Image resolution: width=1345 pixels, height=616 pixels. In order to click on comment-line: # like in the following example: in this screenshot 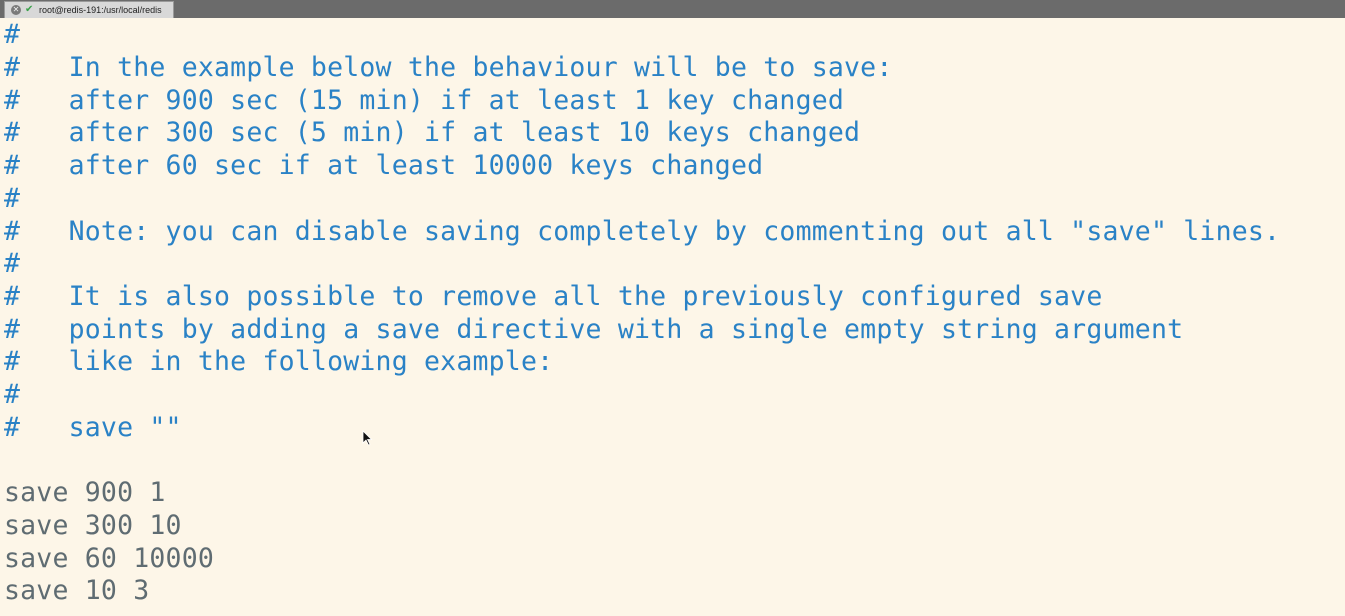, I will do `click(279, 361)`.